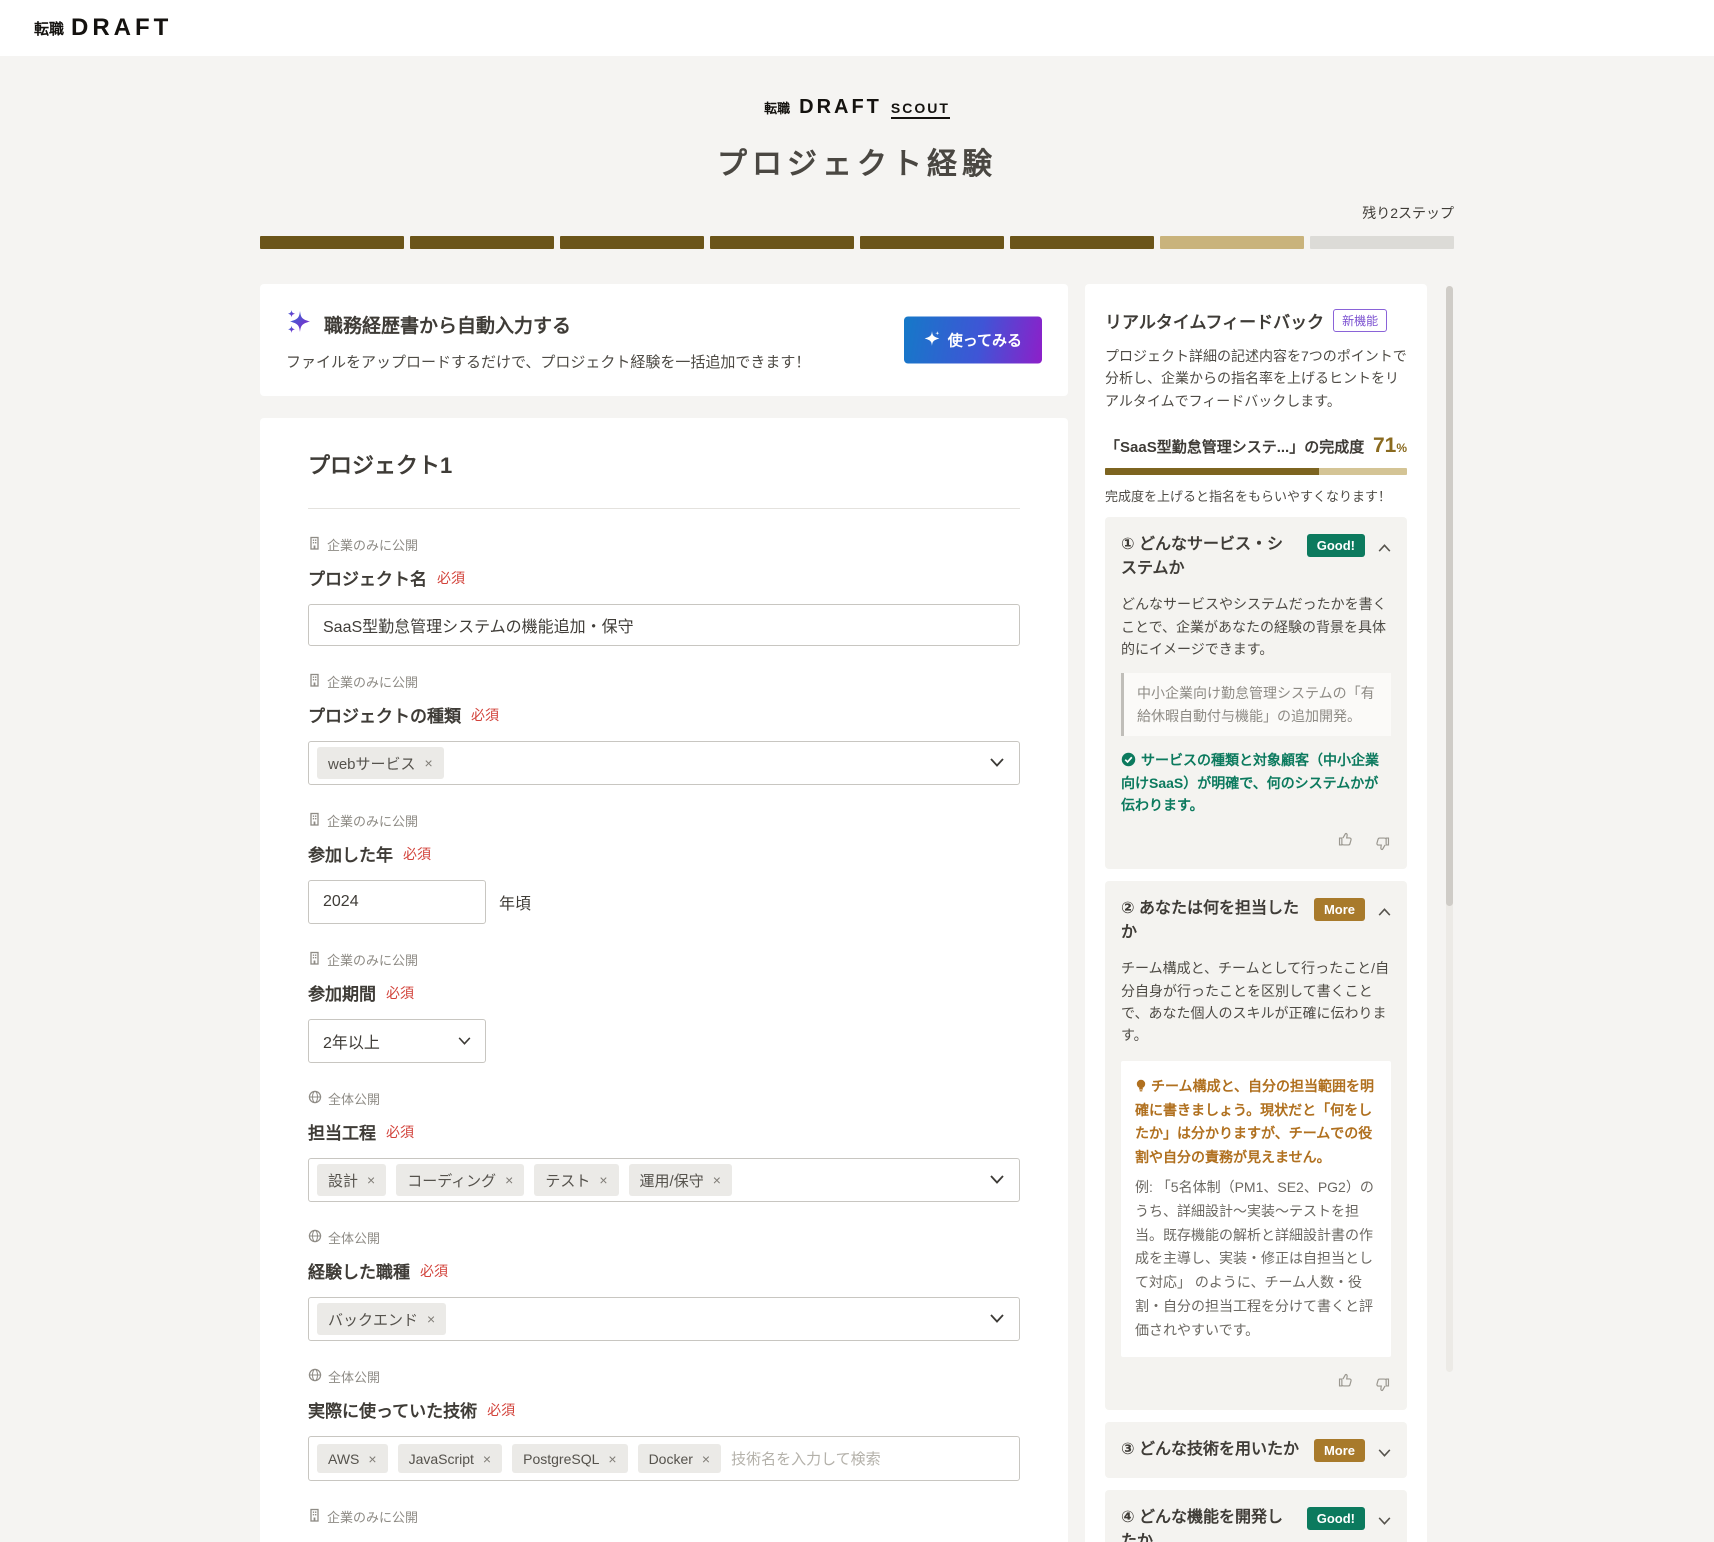  I want to click on field-roles: 全体公開 経験した職種 必須 バックエンド ×, so click(664, 1284).